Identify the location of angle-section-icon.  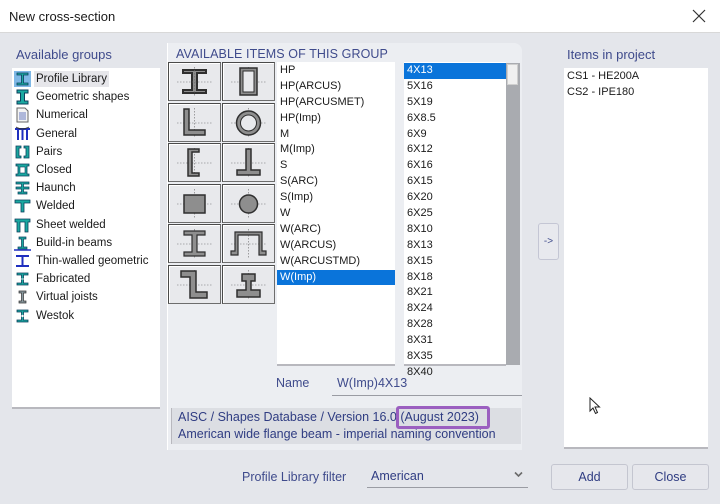
(194, 122).